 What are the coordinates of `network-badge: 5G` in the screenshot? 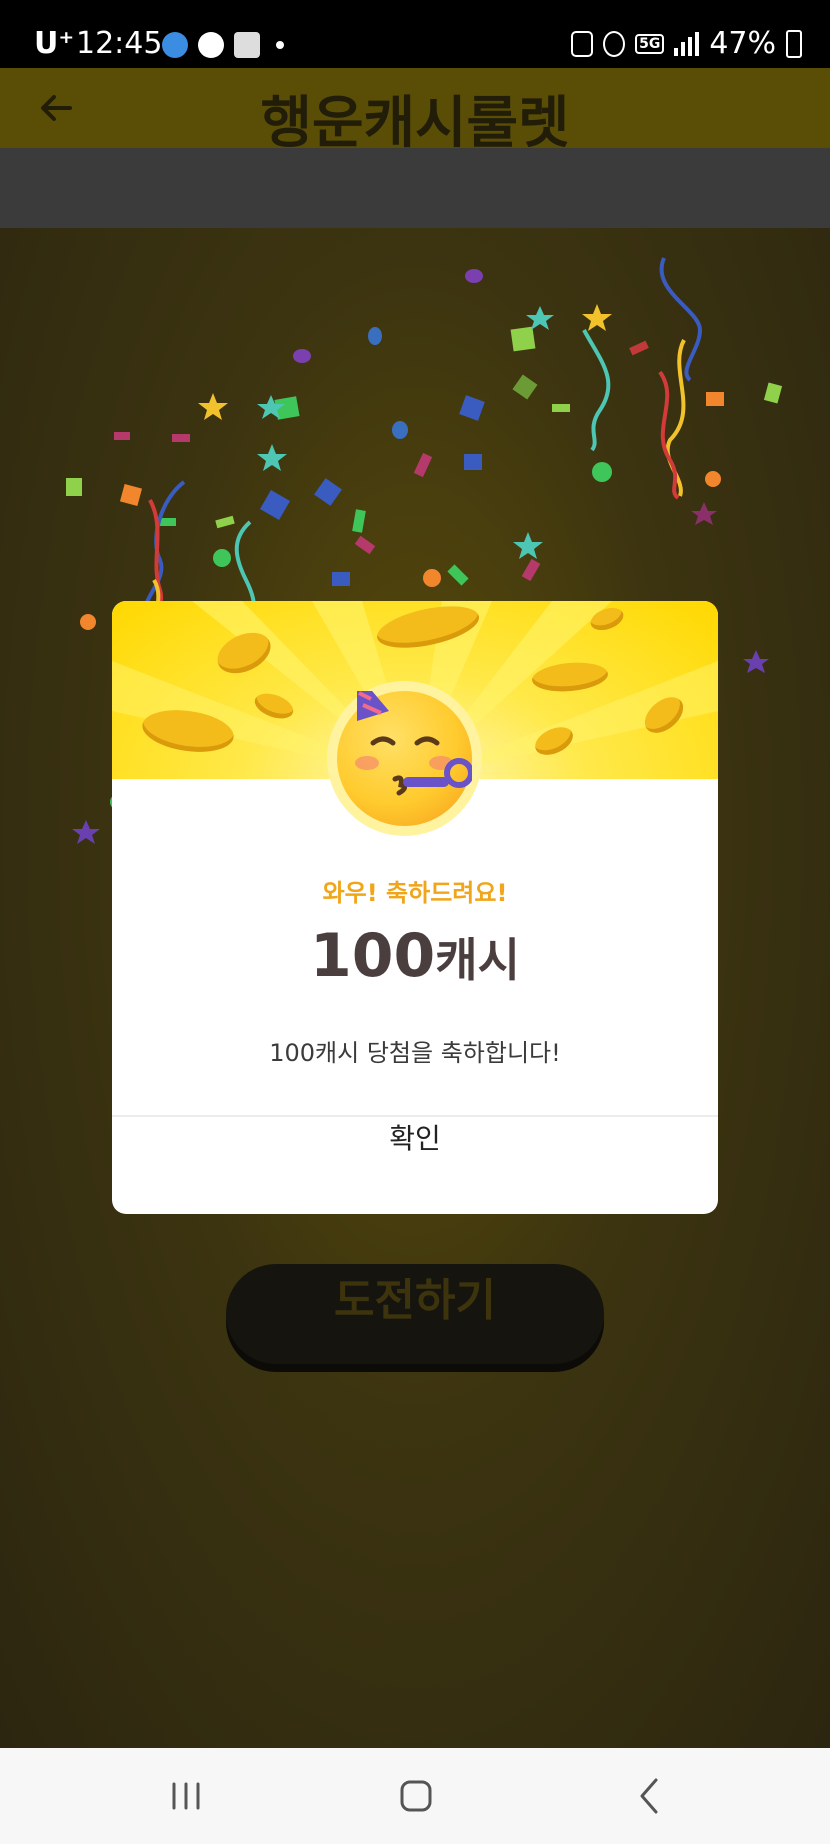 It's located at (650, 43).